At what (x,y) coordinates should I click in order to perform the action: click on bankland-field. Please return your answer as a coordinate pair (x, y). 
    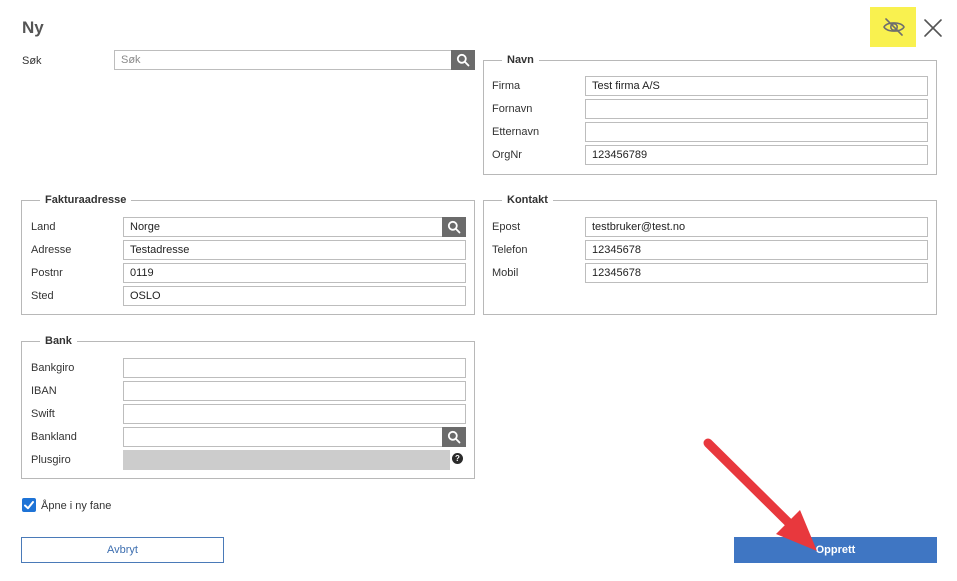
    Looking at the image, I should click on (283, 437).